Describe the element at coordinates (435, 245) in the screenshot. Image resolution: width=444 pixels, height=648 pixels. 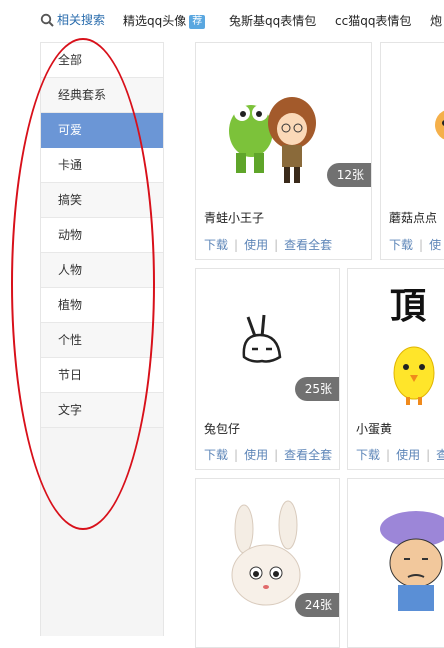
I see `use-link: 使` at that location.